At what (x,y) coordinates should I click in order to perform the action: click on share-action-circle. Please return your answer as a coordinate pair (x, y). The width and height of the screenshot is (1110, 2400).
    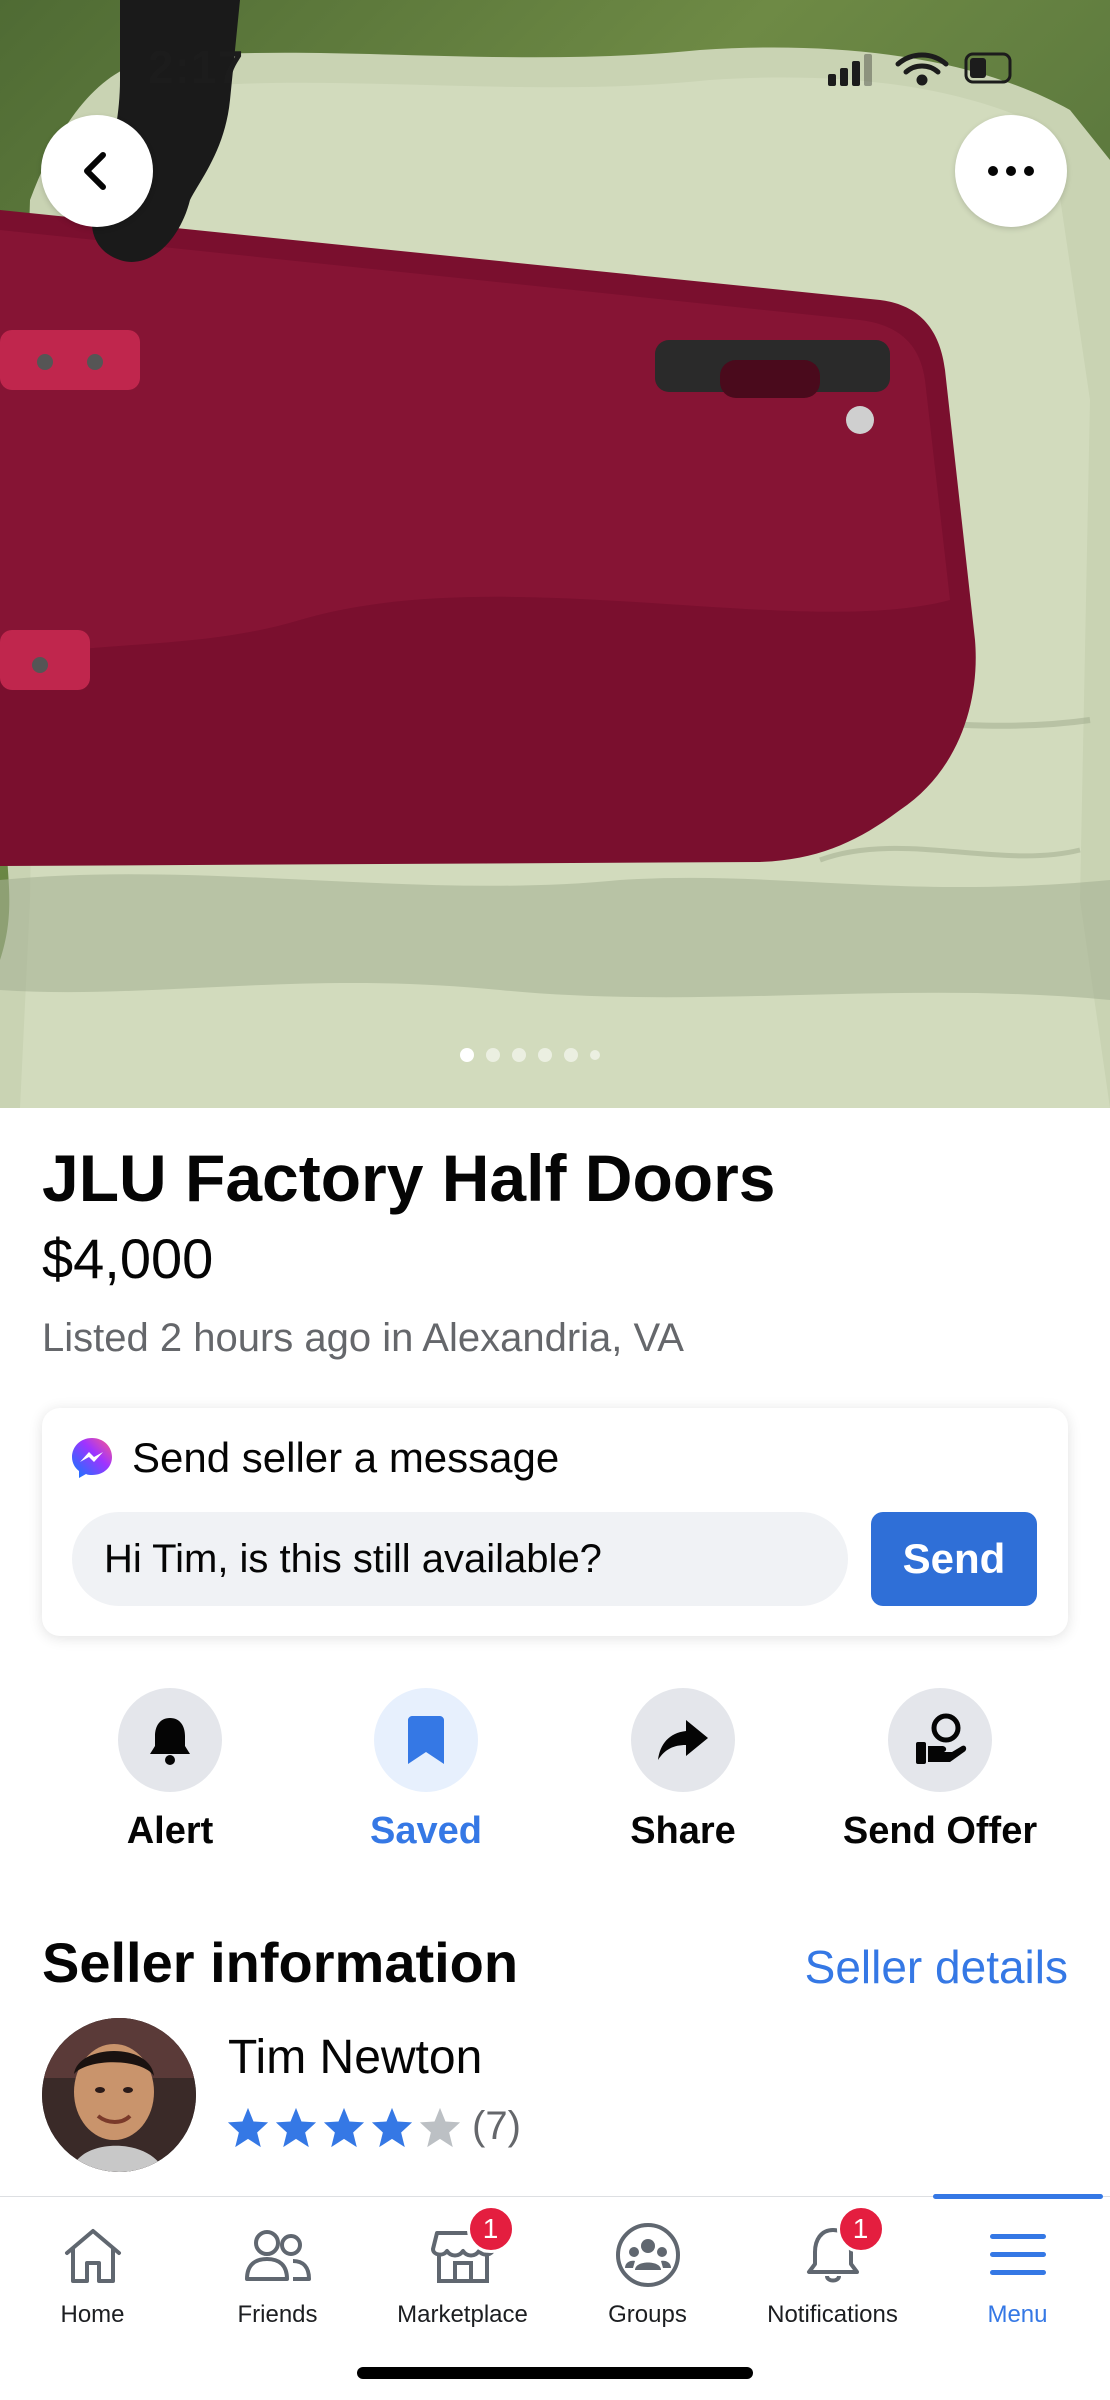
    Looking at the image, I should click on (683, 1740).